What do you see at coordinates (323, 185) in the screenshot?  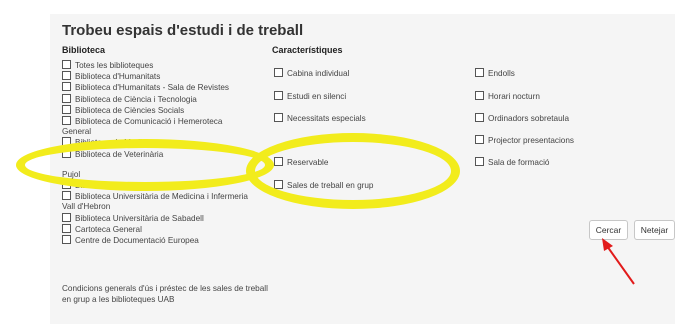 I see `feature-sales-treball-grup: Sales de treball en grup` at bounding box center [323, 185].